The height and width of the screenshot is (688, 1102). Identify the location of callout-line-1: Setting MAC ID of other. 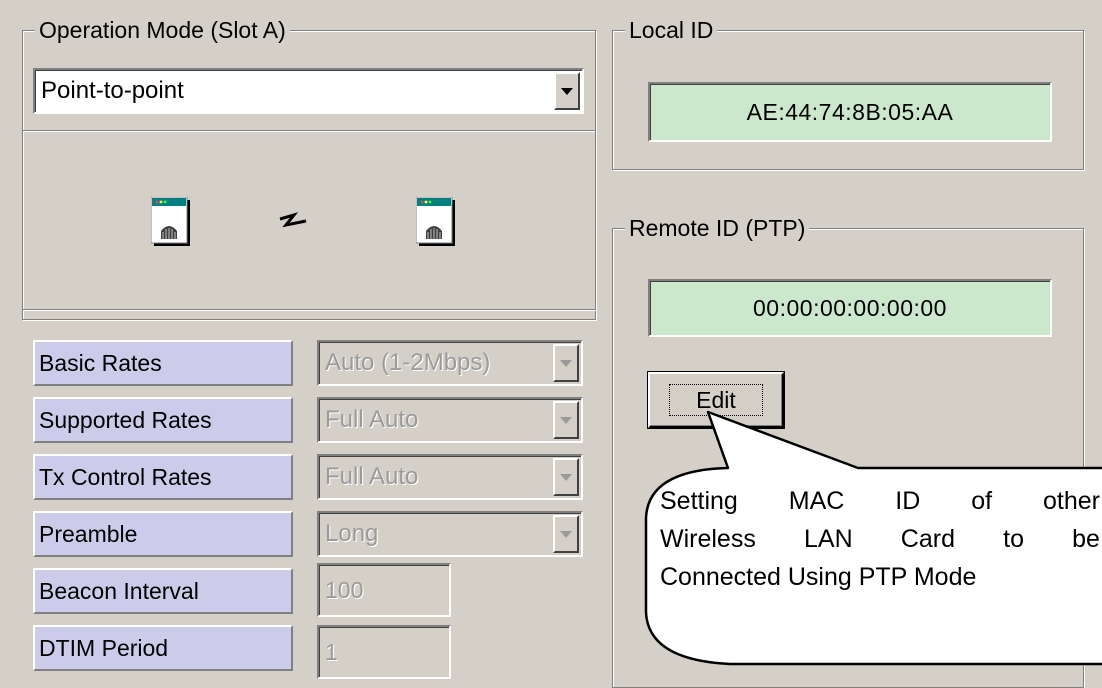
(880, 501).